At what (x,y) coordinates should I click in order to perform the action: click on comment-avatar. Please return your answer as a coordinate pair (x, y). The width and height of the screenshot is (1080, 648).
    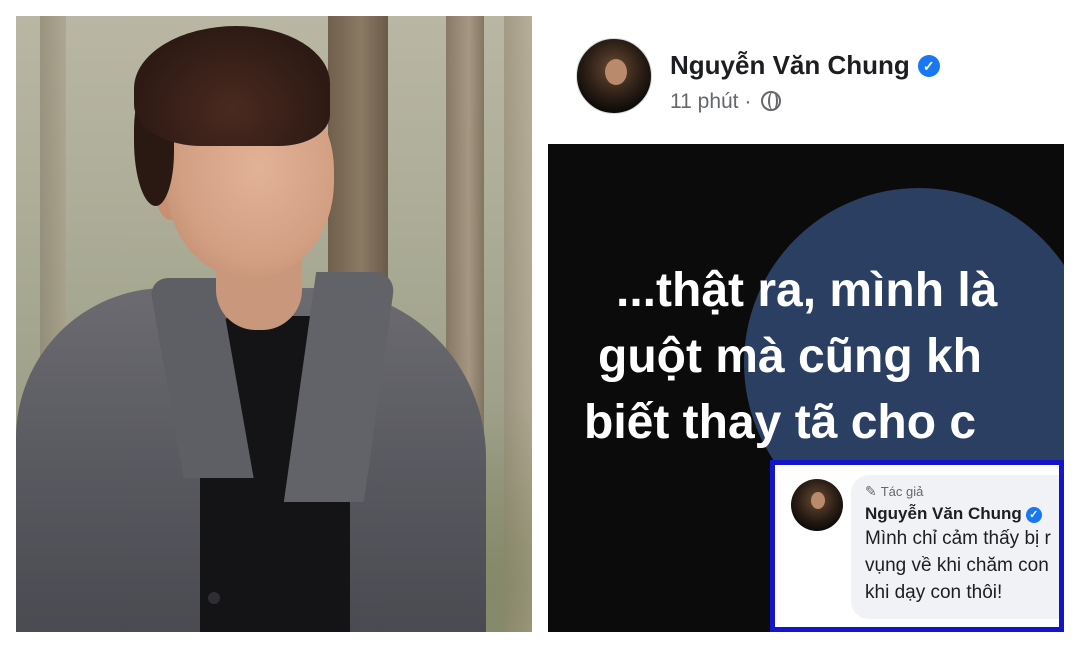
    Looking at the image, I should click on (817, 505).